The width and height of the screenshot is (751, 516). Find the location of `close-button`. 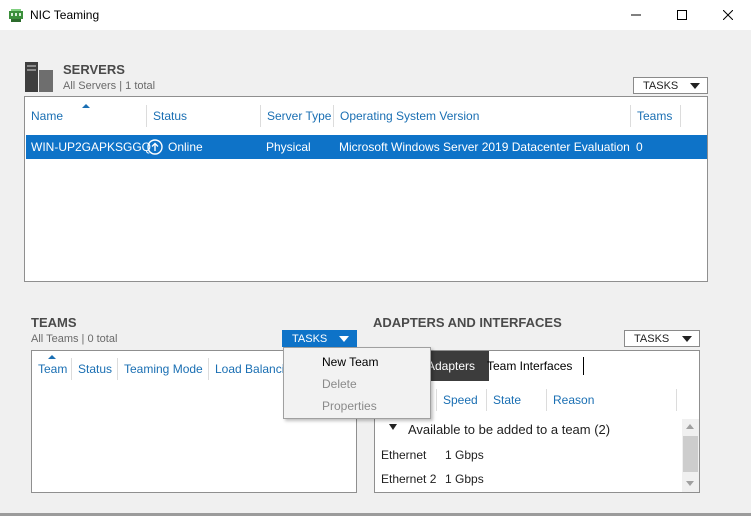

close-button is located at coordinates (728, 15).